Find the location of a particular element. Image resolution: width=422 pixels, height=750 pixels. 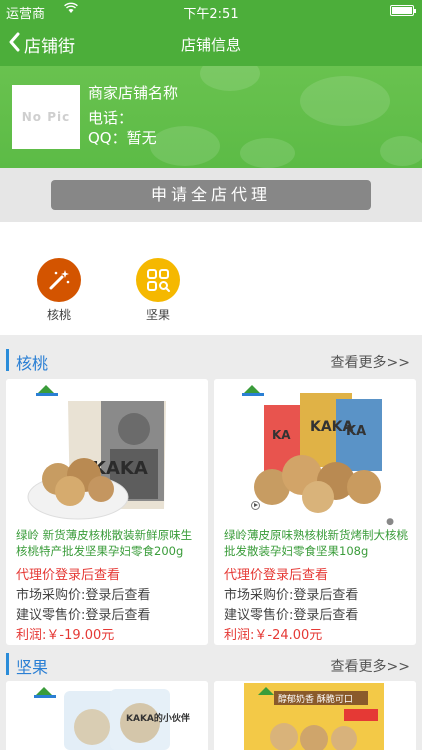

product-image: KAKA的小伙伴 is located at coordinates (107, 715).